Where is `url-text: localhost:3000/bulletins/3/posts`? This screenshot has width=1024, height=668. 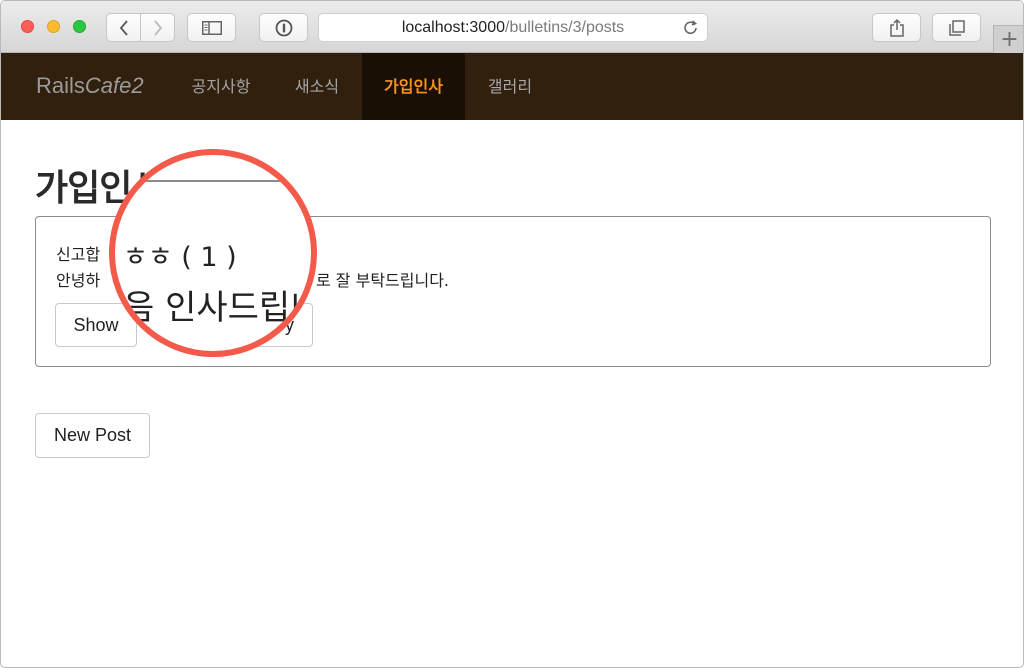 url-text: localhost:3000/bulletins/3/posts is located at coordinates (513, 27).